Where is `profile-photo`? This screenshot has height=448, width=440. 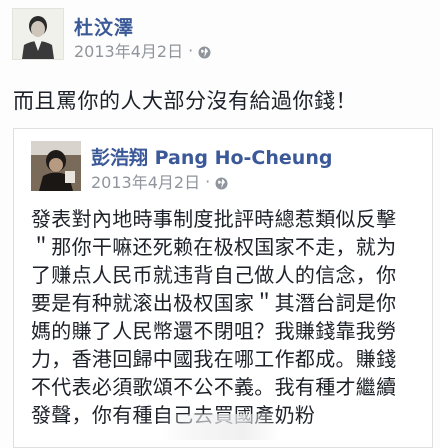 profile-photo is located at coordinates (38, 34).